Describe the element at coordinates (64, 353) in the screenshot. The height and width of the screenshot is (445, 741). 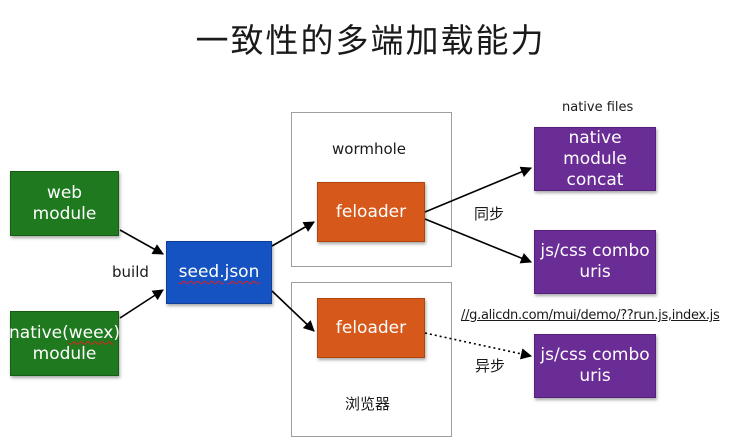
I see `native-weex-line2: module` at that location.